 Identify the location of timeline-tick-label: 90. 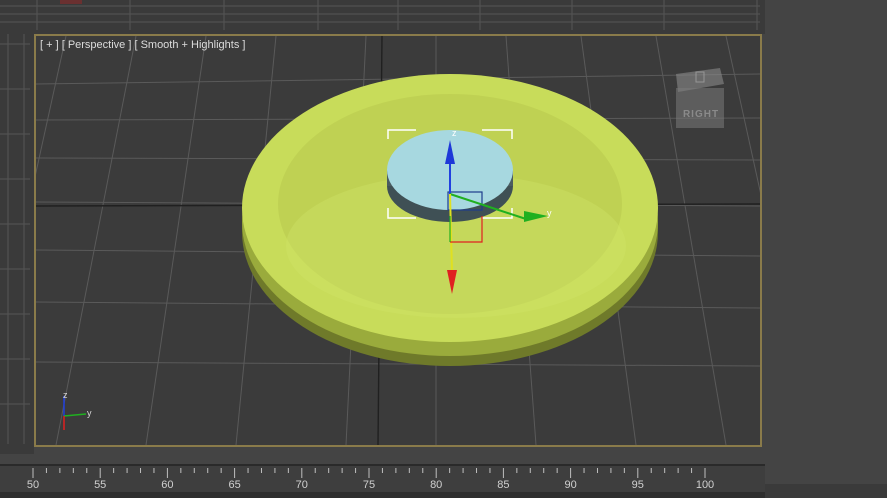
(570, 485).